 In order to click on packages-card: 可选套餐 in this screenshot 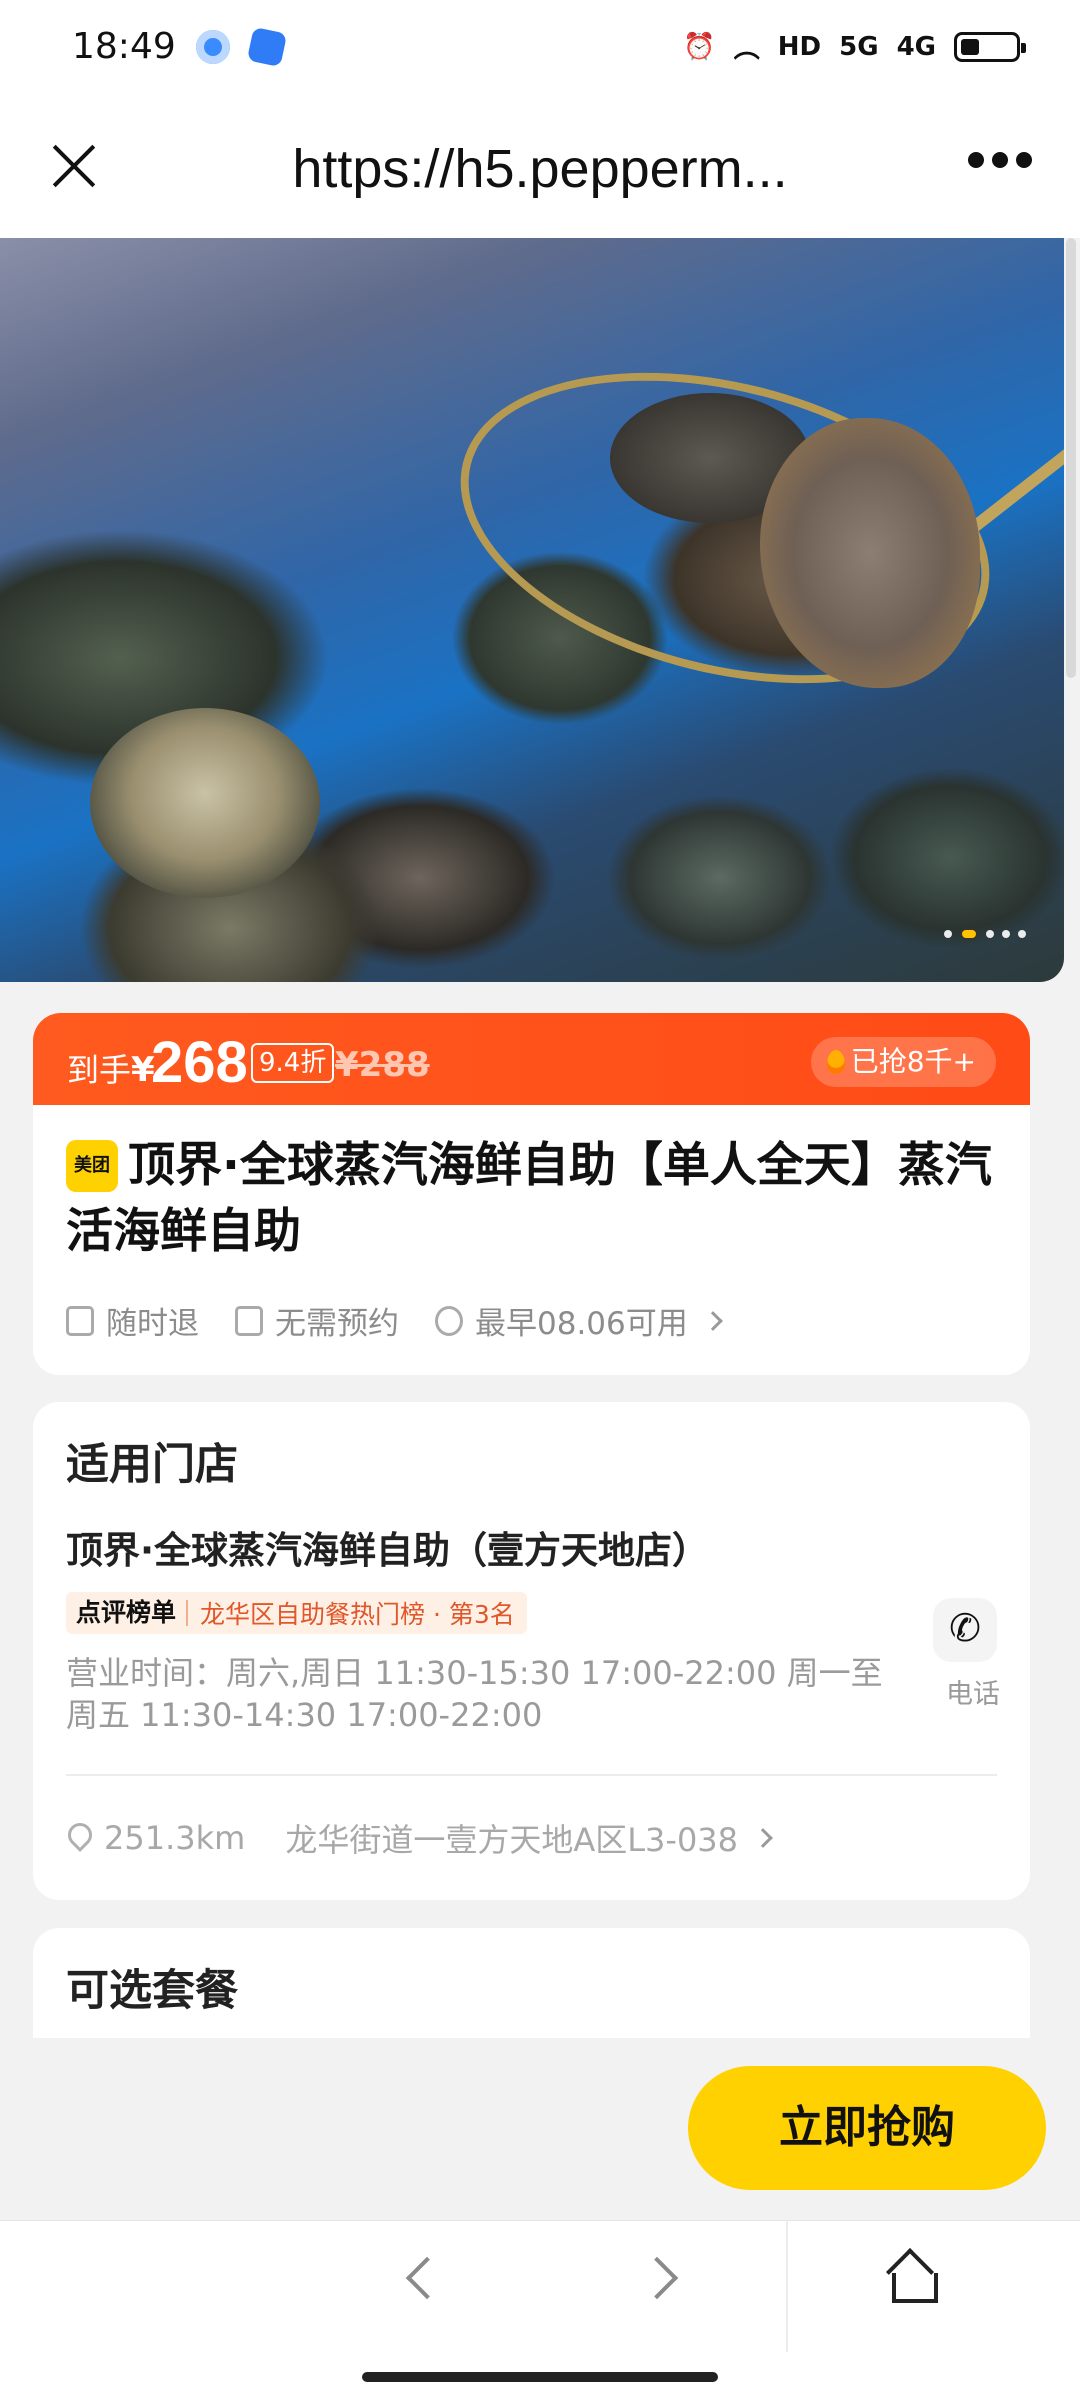, I will do `click(531, 1983)`.